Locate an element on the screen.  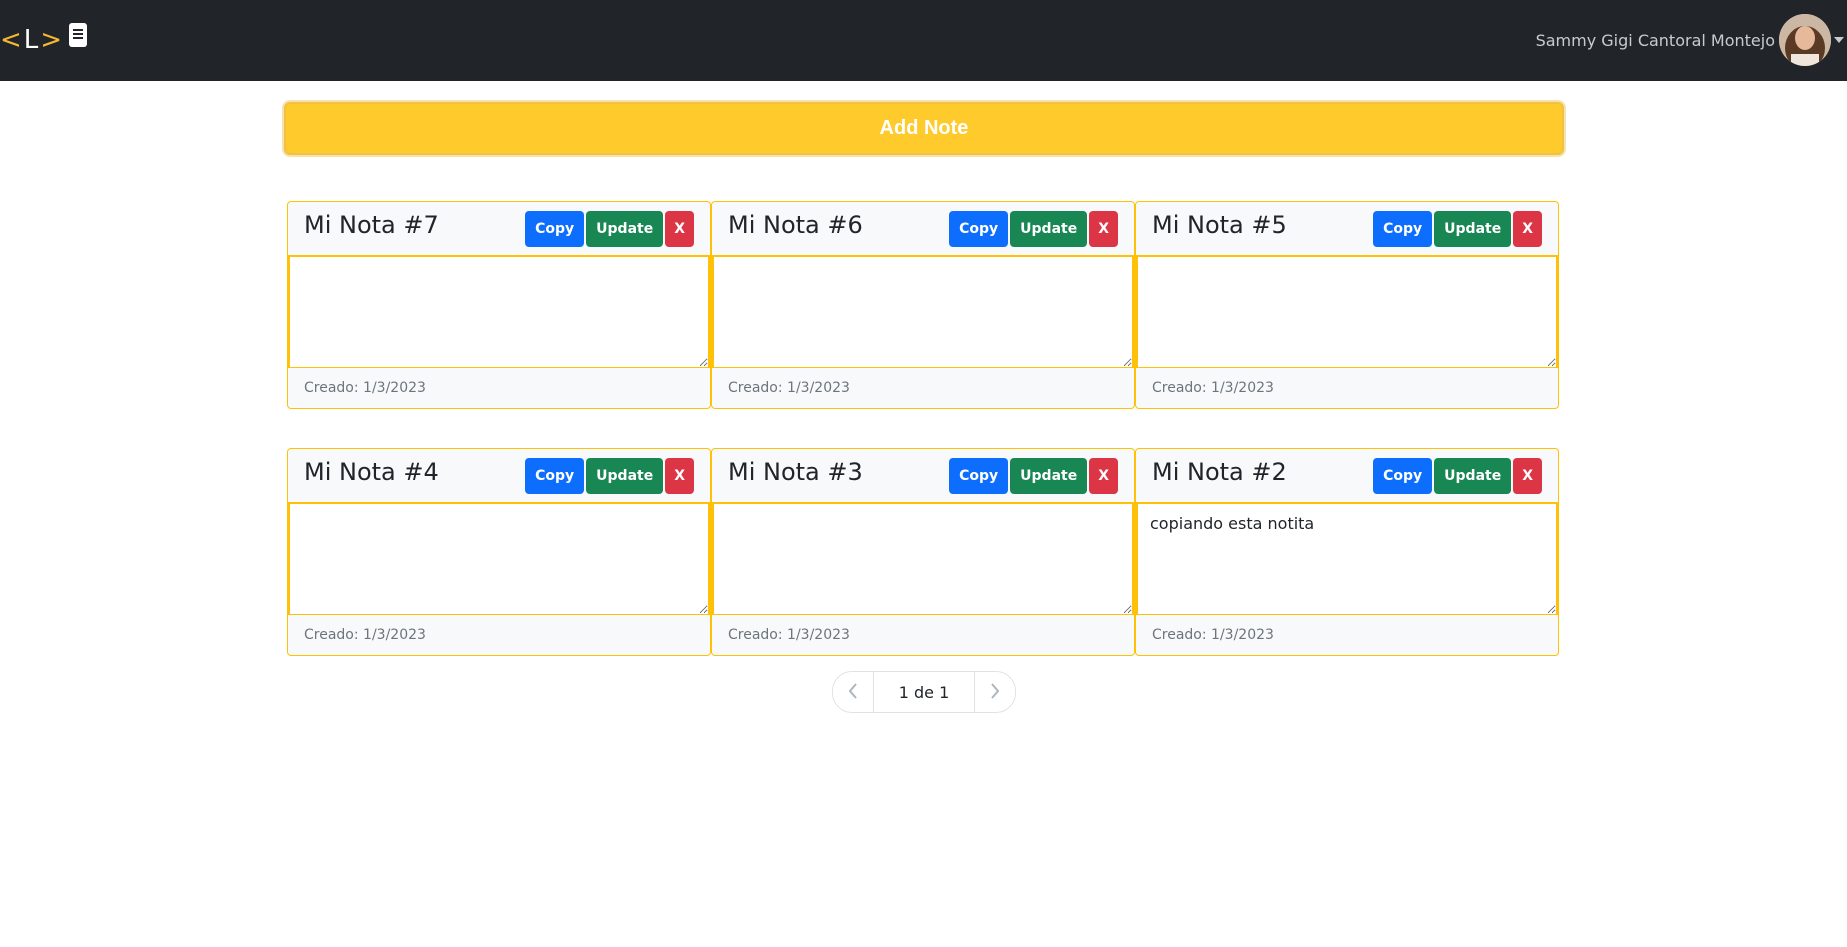
prev-page-button is located at coordinates (853, 692).